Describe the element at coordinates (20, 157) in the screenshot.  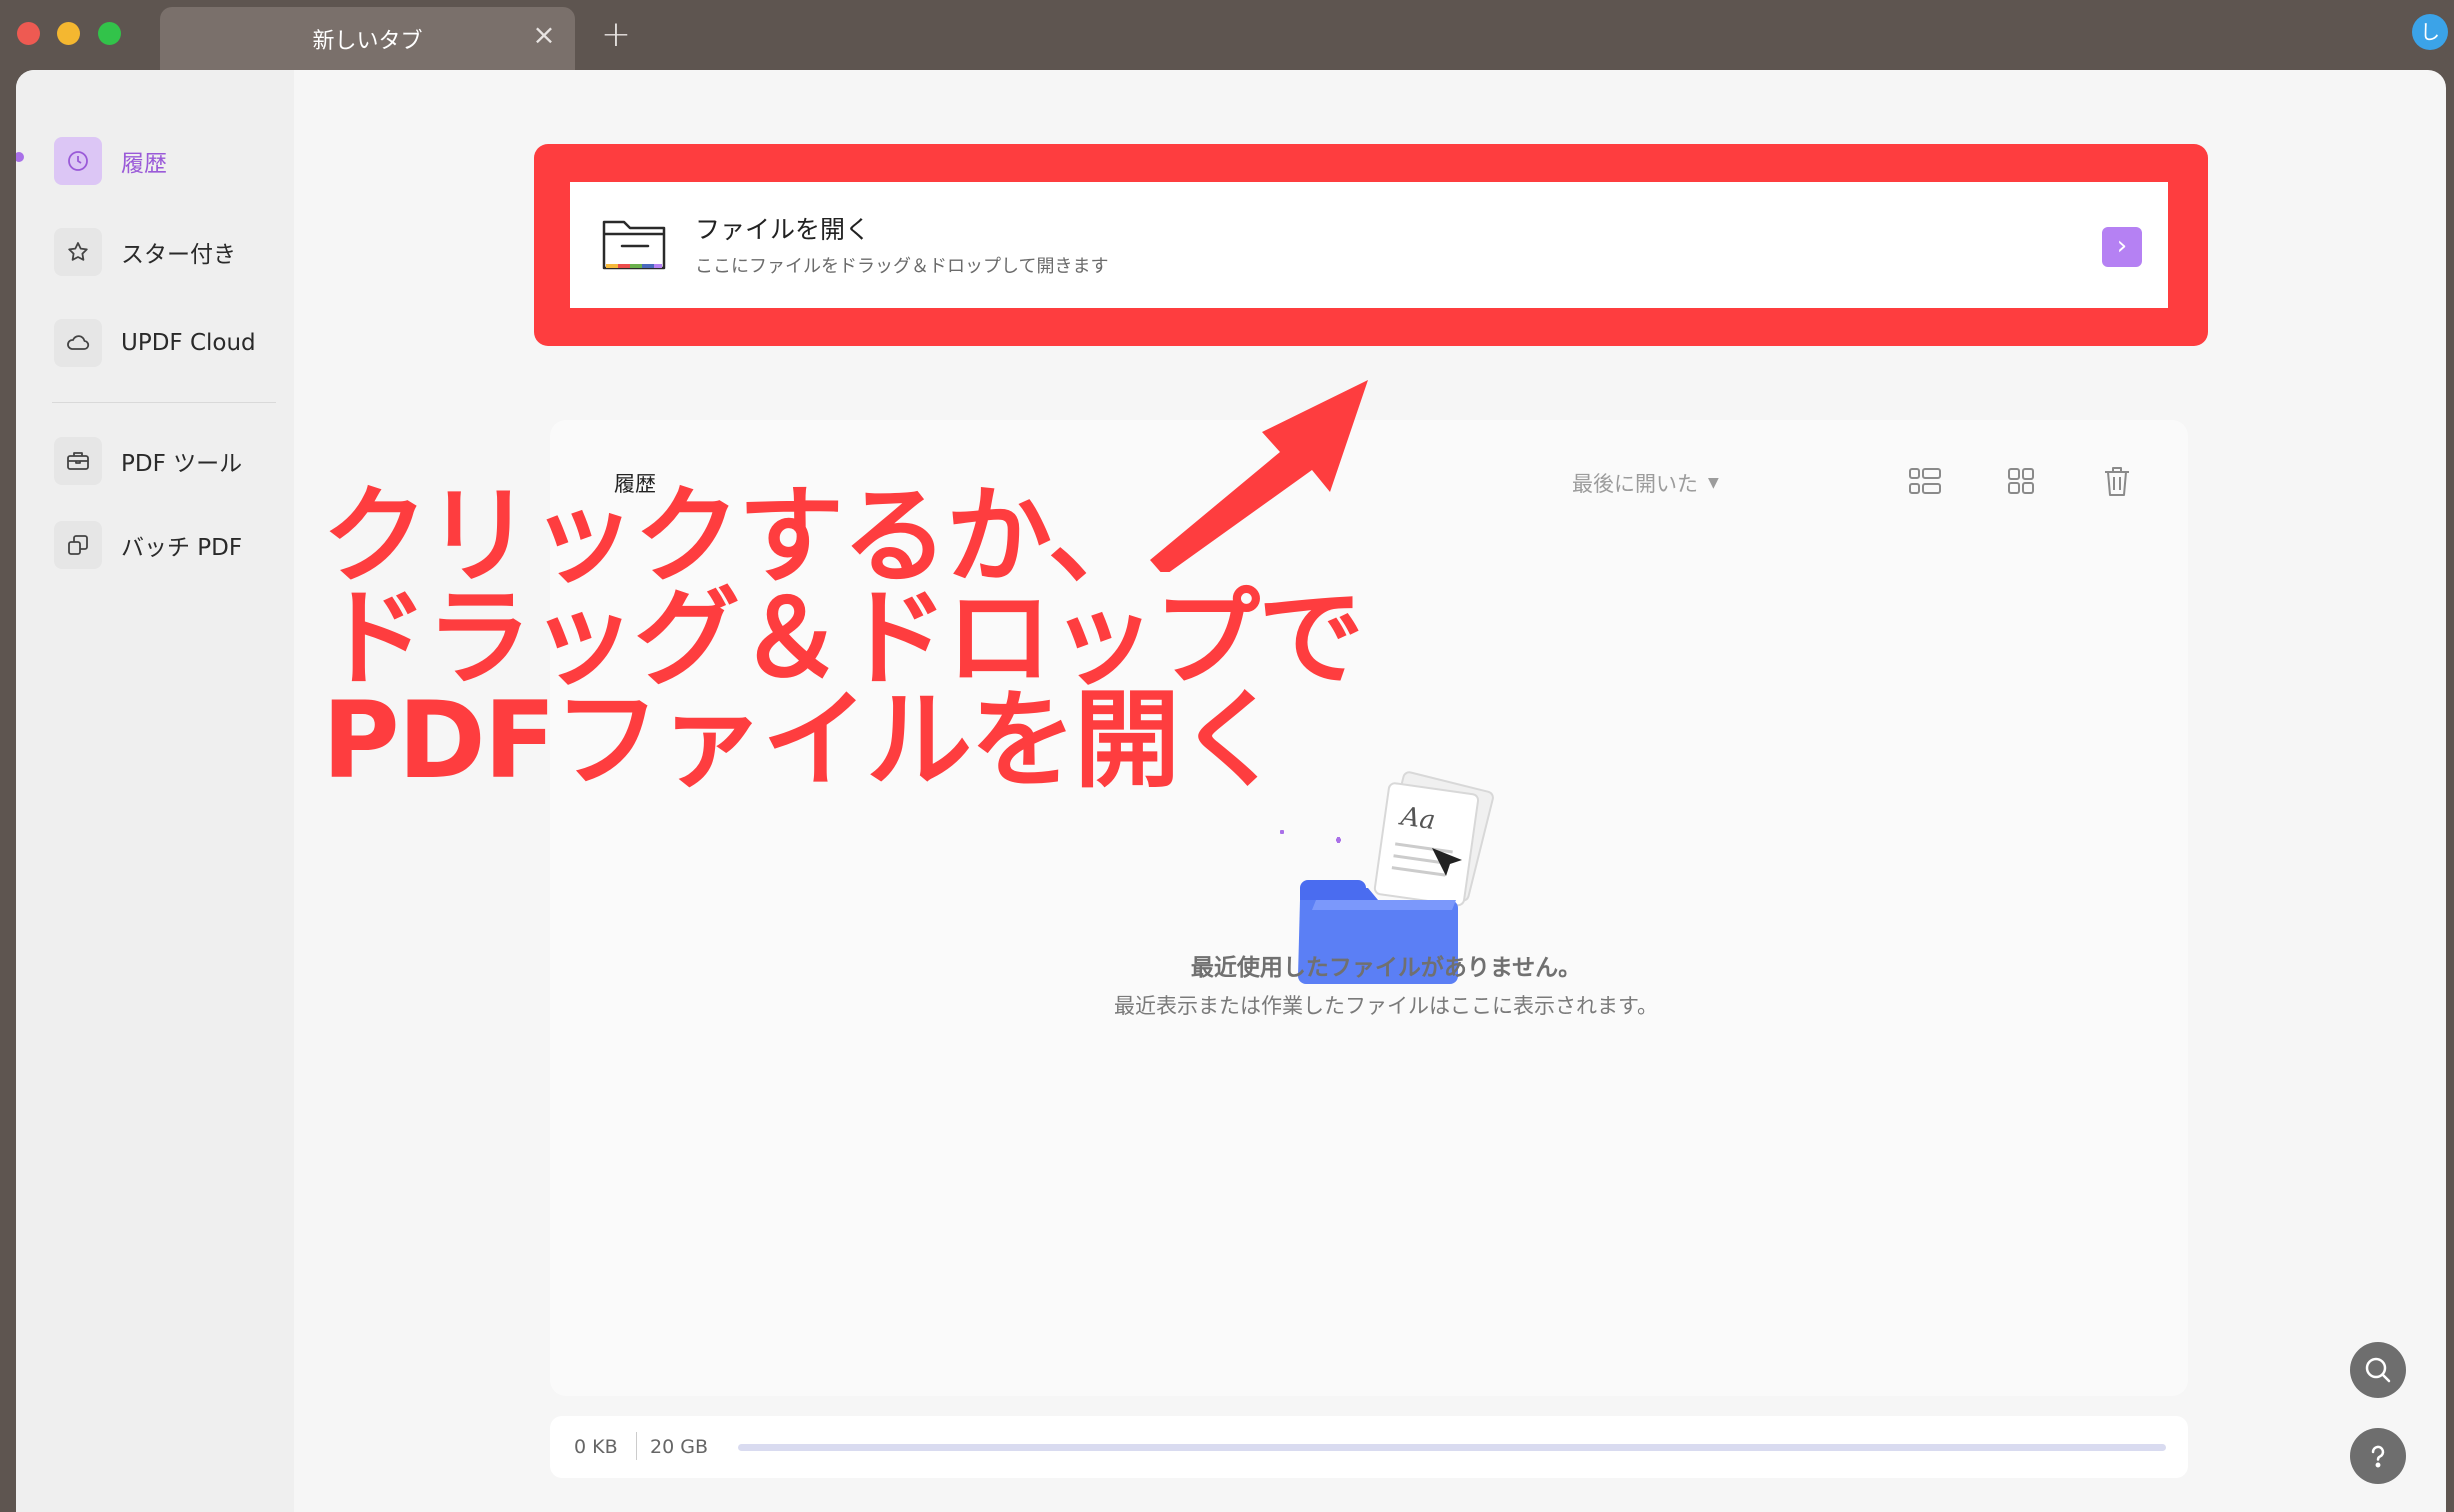
I see `sidebar-indicator-dot` at that location.